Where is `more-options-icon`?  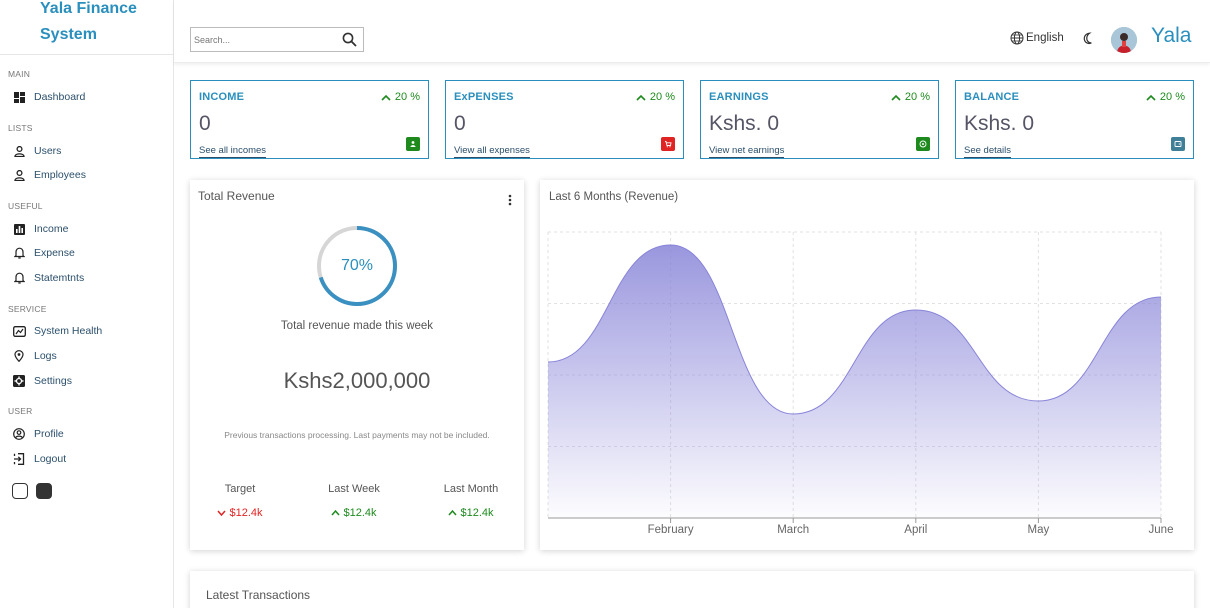
more-options-icon is located at coordinates (510, 202).